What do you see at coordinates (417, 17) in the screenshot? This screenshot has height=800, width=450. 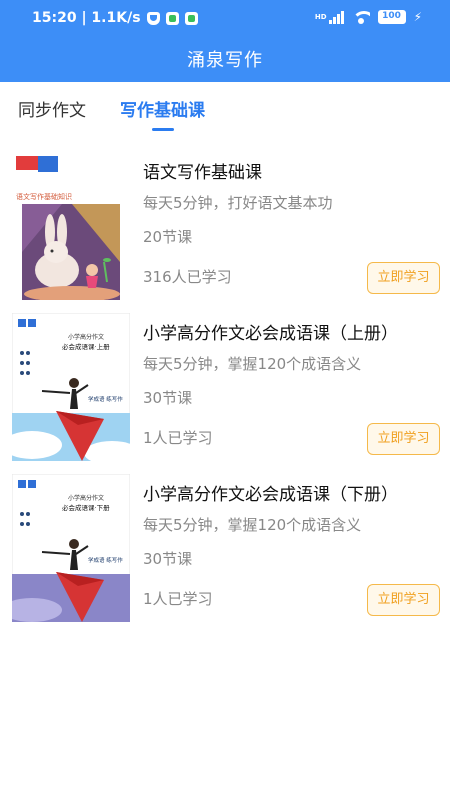 I see `charging-icon: ⚡` at bounding box center [417, 17].